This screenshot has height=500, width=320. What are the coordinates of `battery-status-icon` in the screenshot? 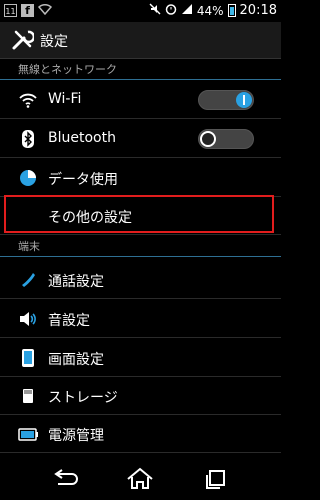 It's located at (231, 10).